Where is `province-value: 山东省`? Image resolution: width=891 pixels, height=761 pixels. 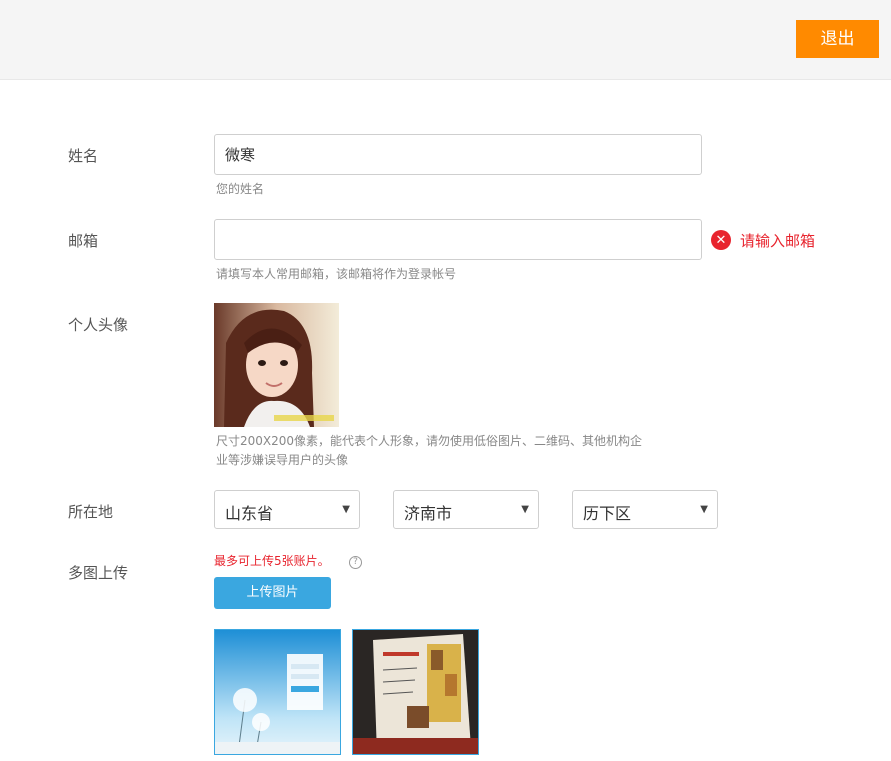 province-value: 山东省 is located at coordinates (249, 513).